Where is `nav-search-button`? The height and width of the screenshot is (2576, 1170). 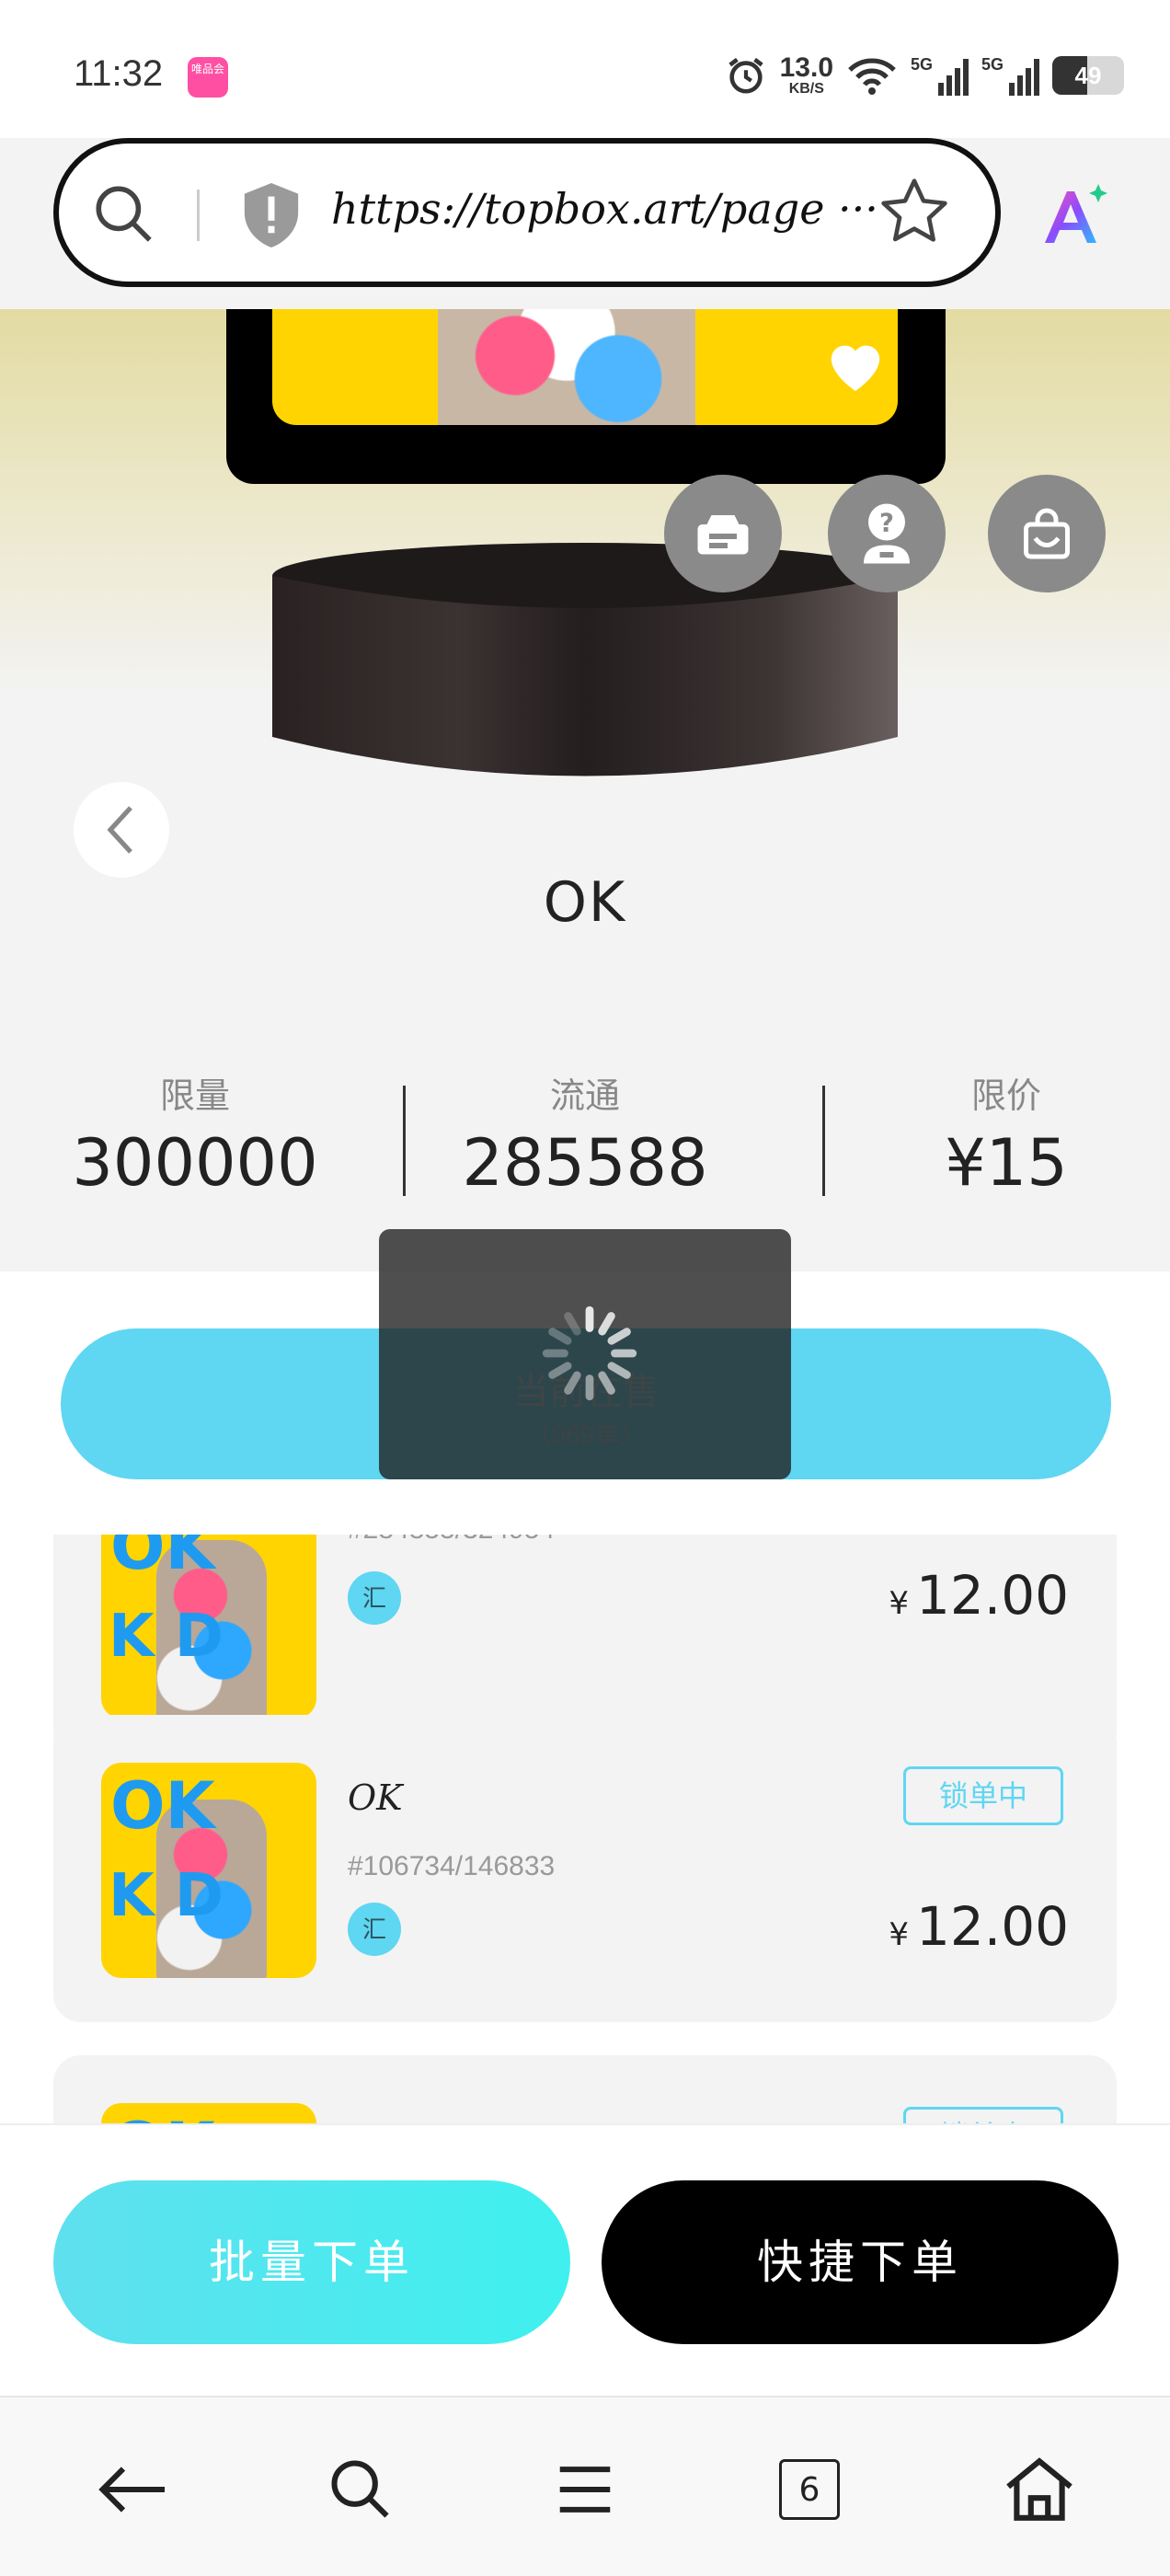
nav-search-button is located at coordinates (360, 2489).